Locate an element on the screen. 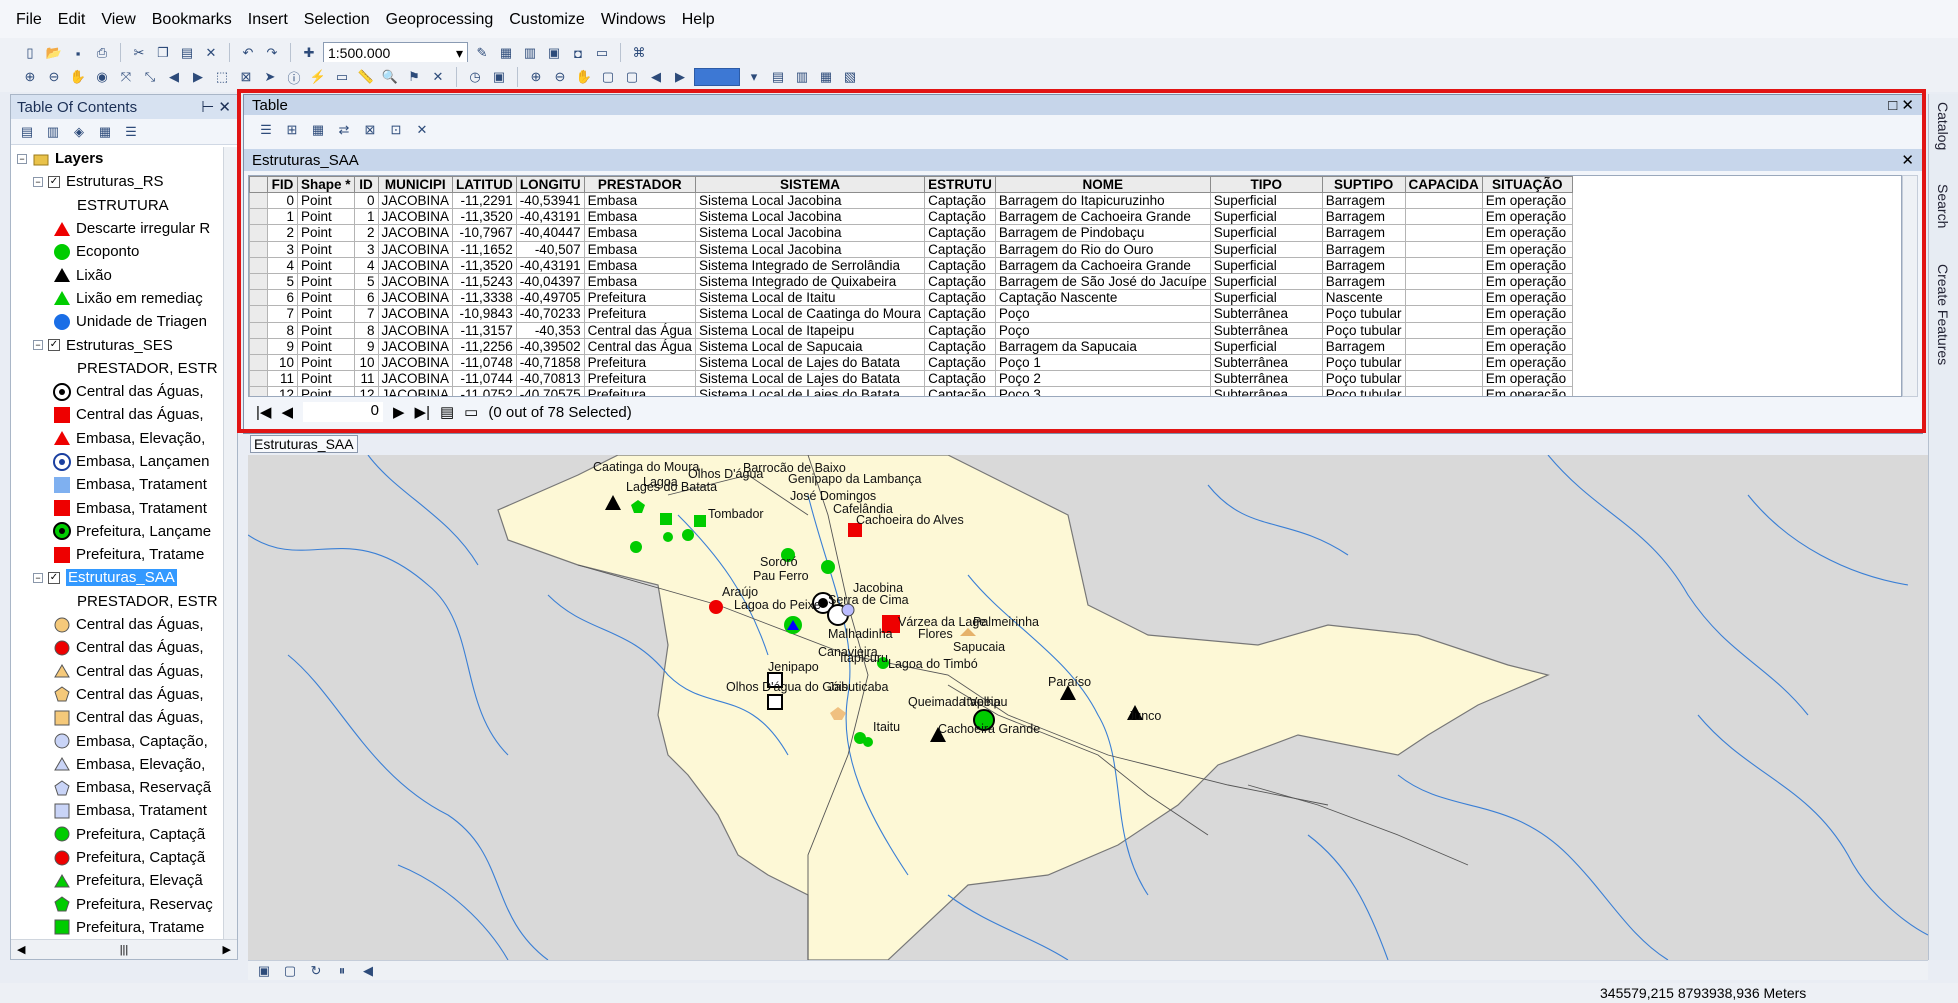  zoom-whole-page-icon: ▢ is located at coordinates (608, 77).